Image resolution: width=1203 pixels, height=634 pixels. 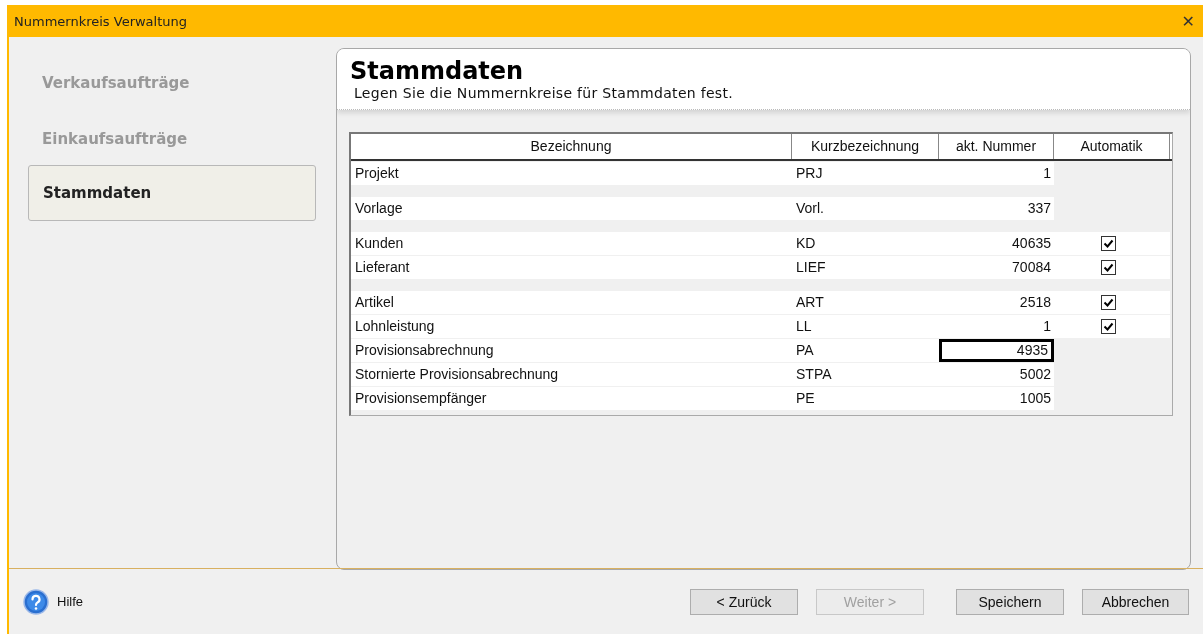 What do you see at coordinates (996, 398) in the screenshot?
I see `table-cell: 1005` at bounding box center [996, 398].